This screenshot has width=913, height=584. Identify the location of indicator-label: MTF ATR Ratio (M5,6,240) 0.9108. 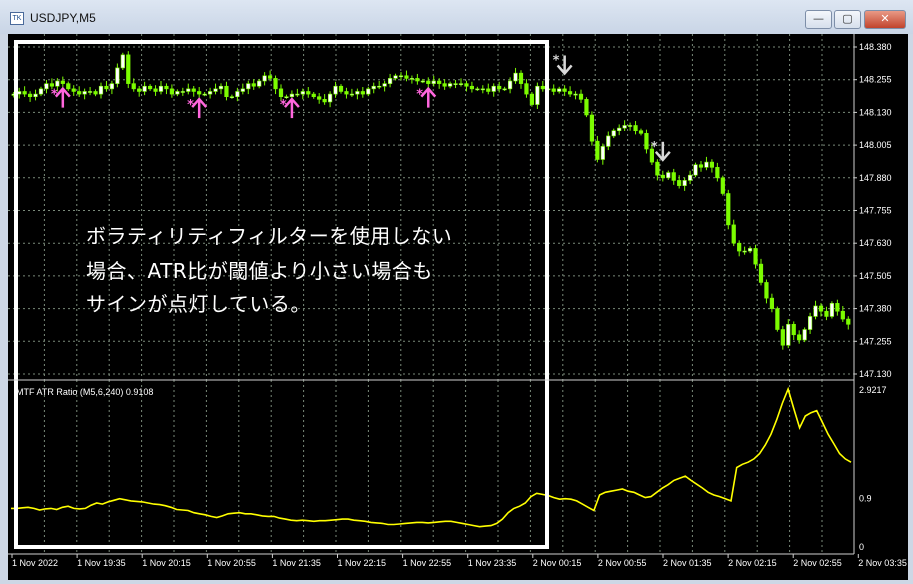
(84, 392).